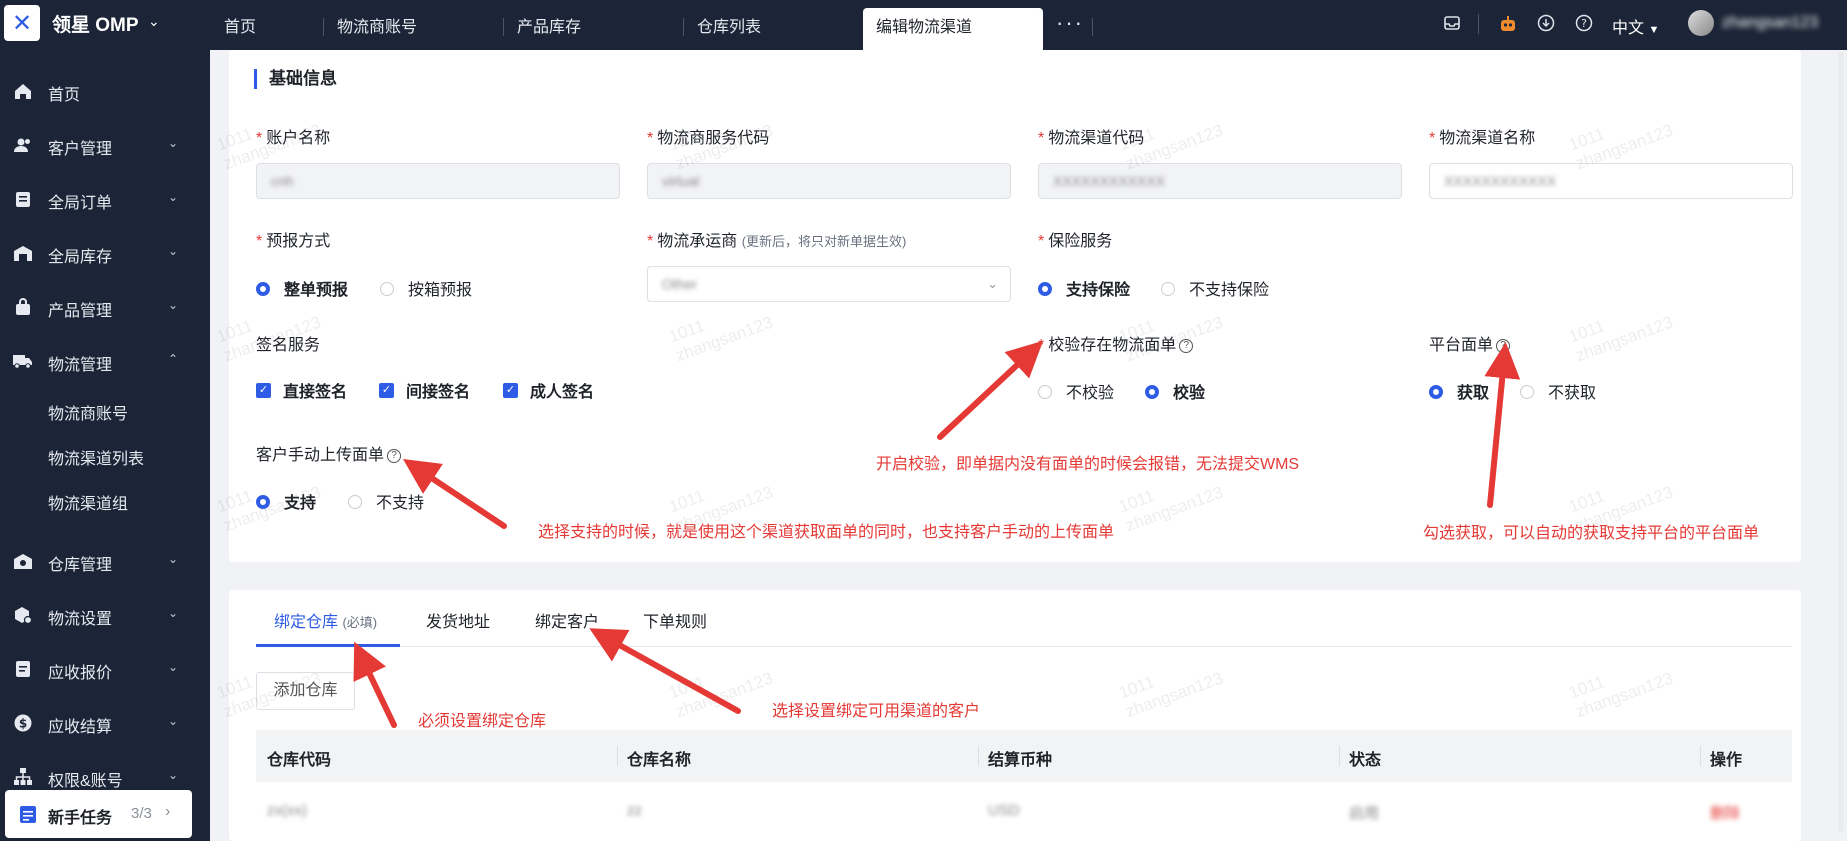 This screenshot has width=1847, height=841. I want to click on sidebar-item-warehouses: 仓库管理 ⌄, so click(105, 561).